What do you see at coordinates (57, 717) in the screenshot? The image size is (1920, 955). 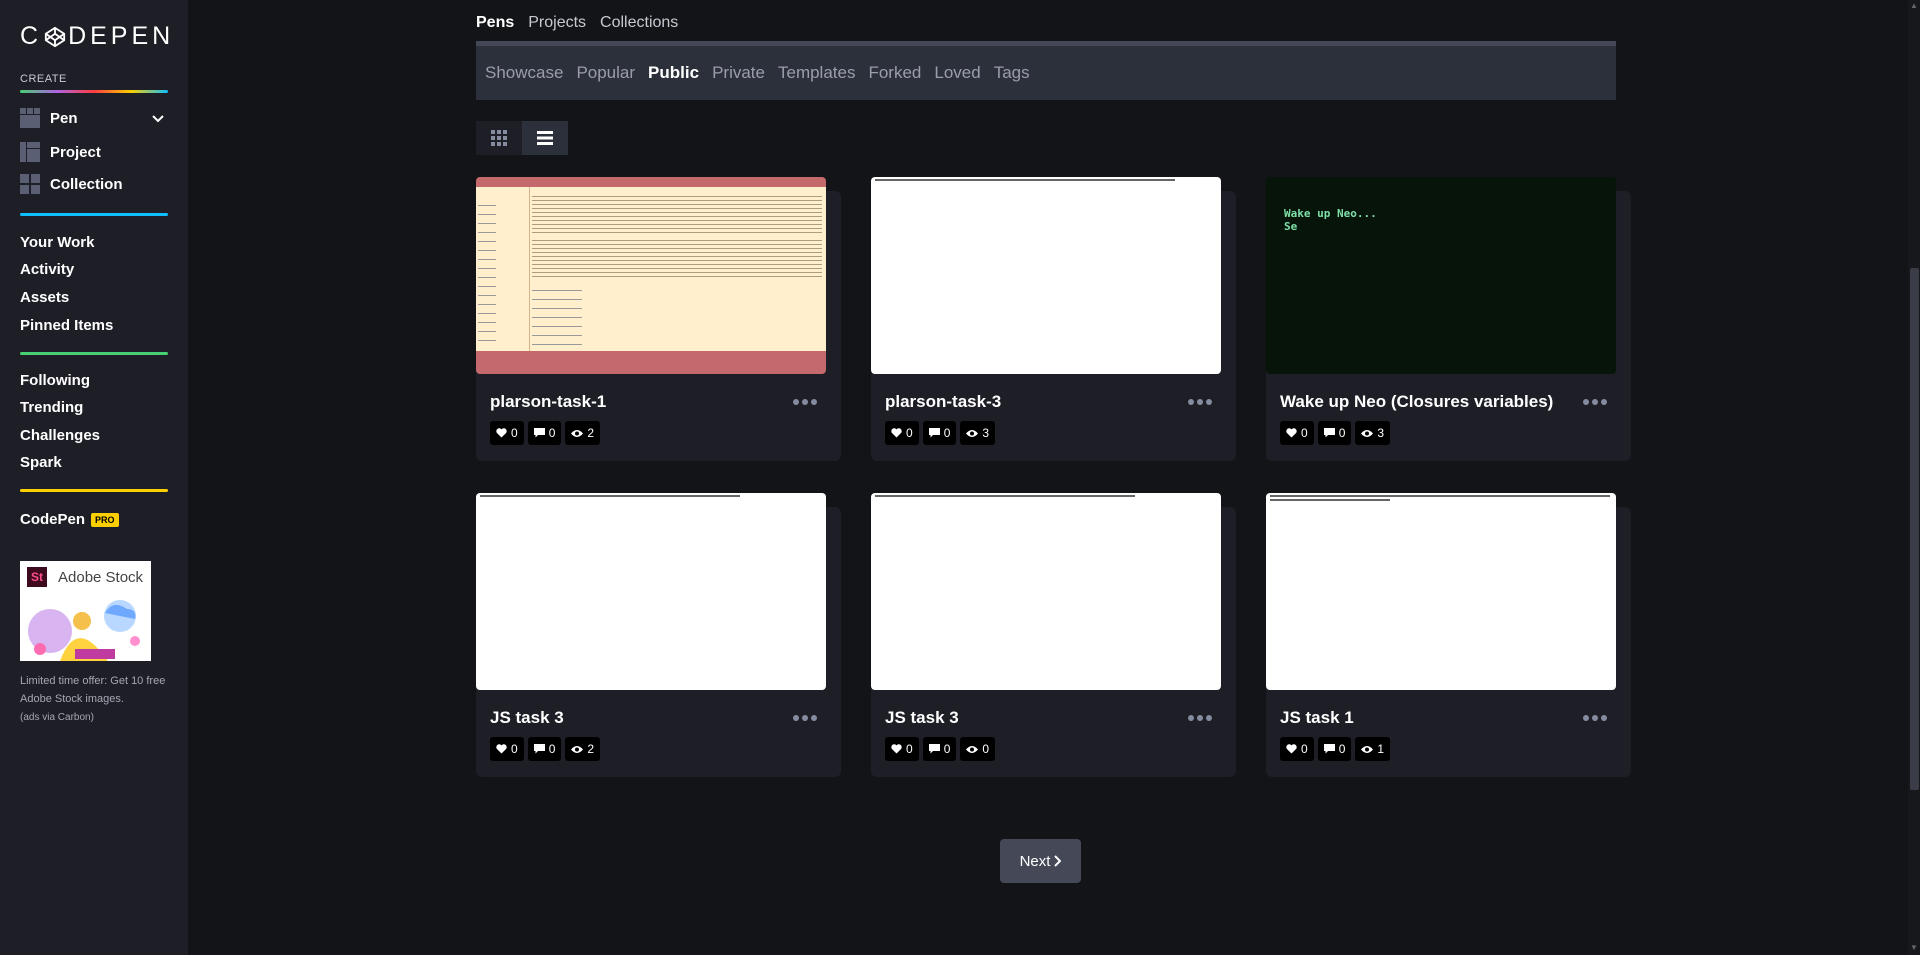 I see `ad-via-carbon: (ads via Carbon)` at bounding box center [57, 717].